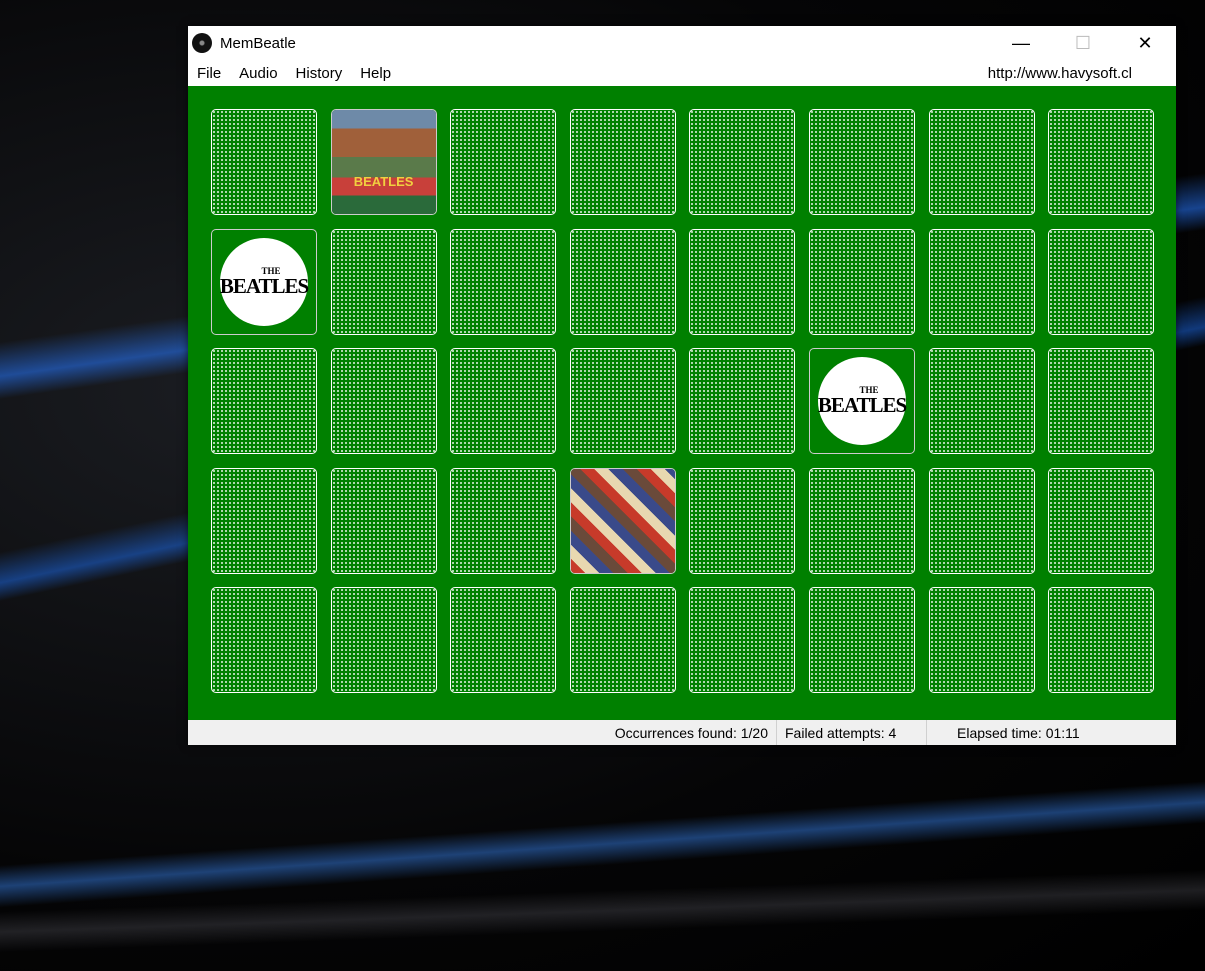 Image resolution: width=1205 pixels, height=971 pixels. What do you see at coordinates (375, 73) in the screenshot?
I see `menu-help: Help` at bounding box center [375, 73].